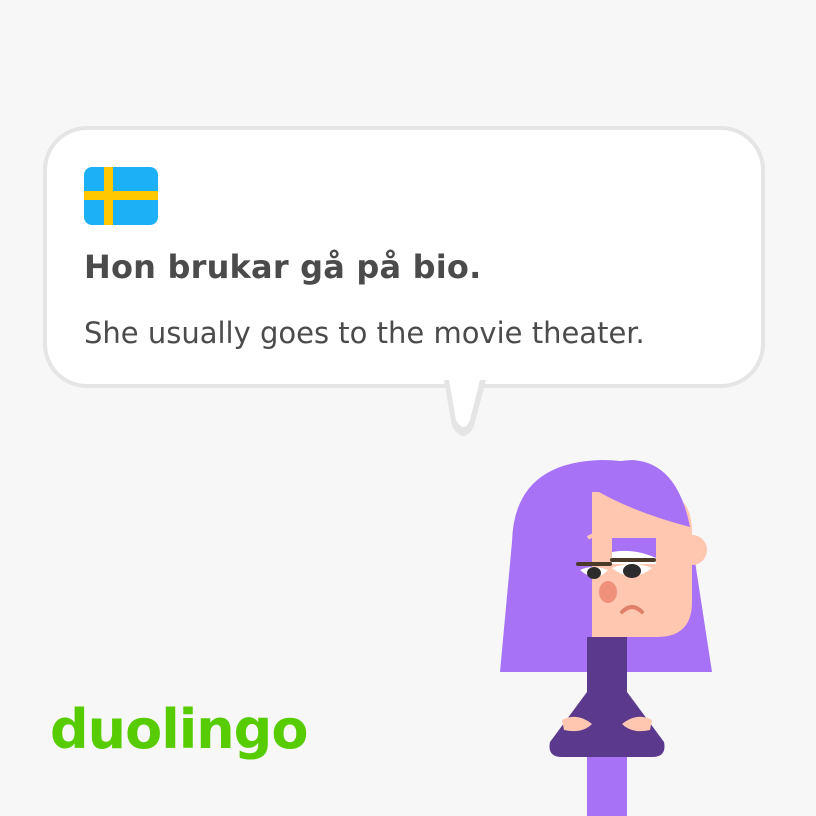  Describe the element at coordinates (692, 550) in the screenshot. I see `character-ear` at that location.